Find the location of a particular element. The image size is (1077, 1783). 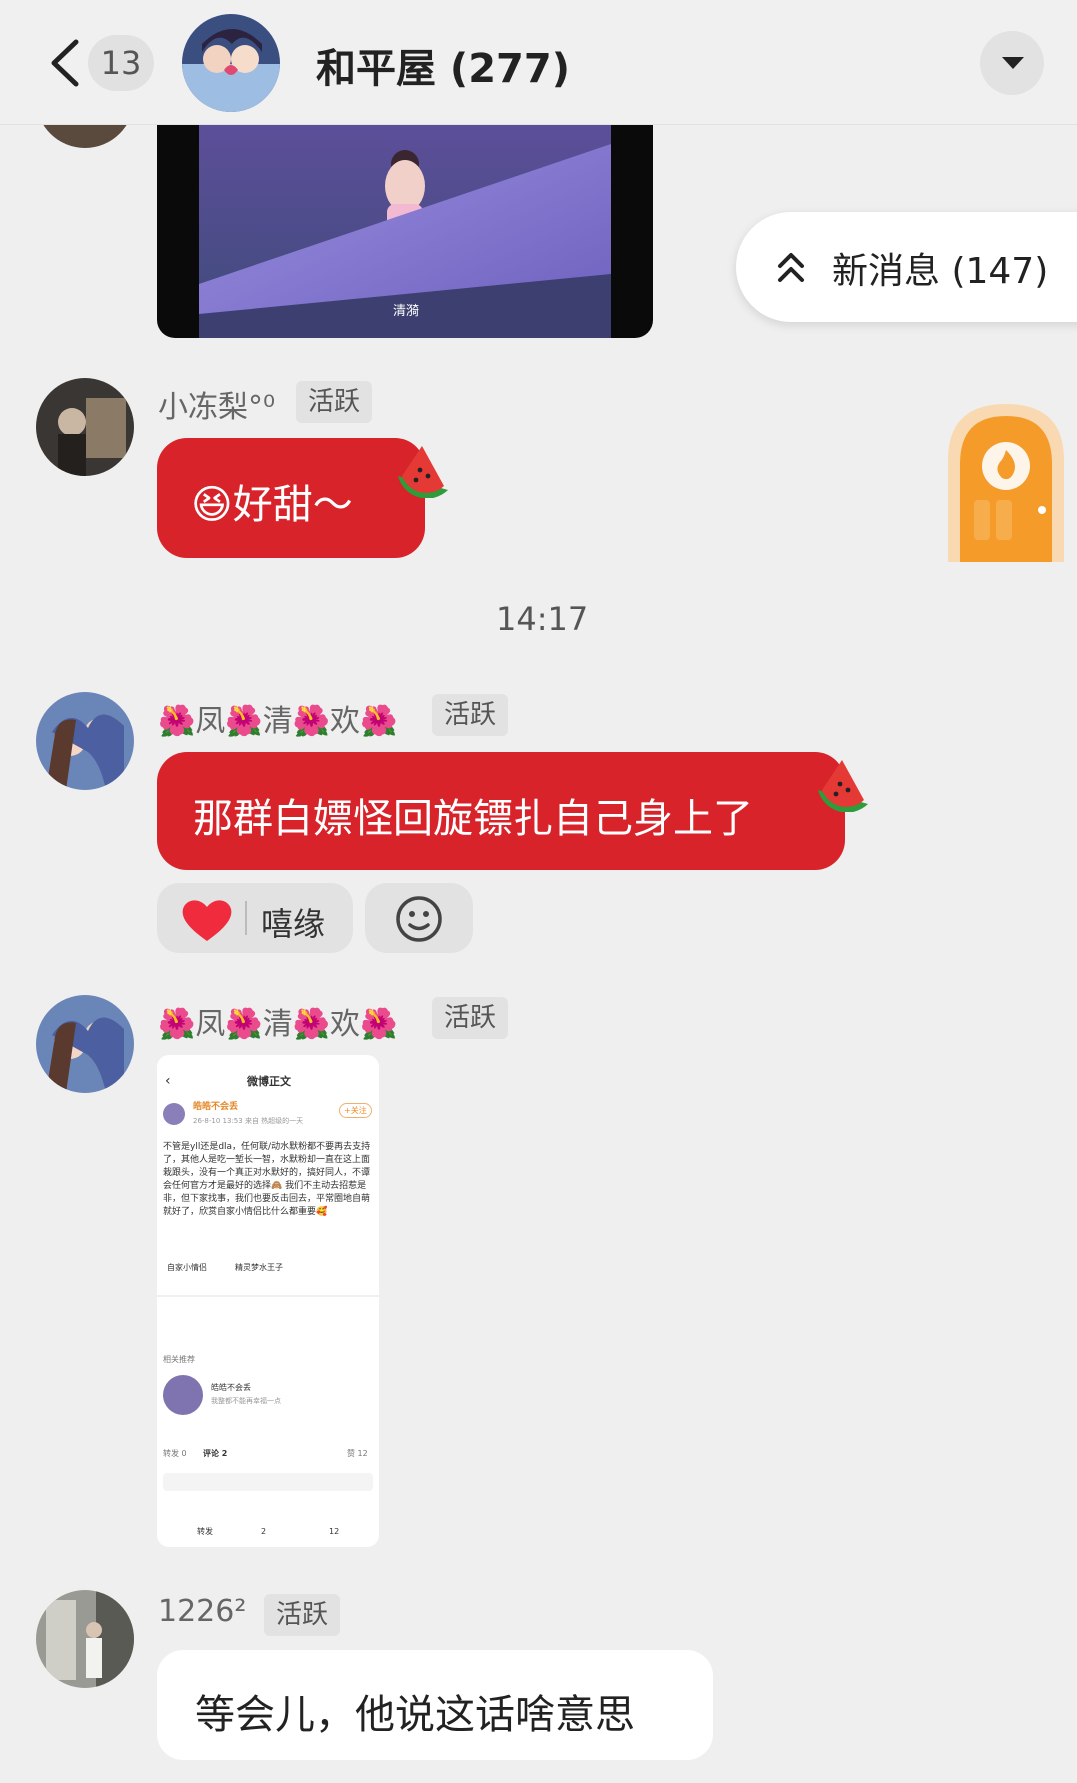

reaction-chip: 嘻缘 is located at coordinates (255, 918).